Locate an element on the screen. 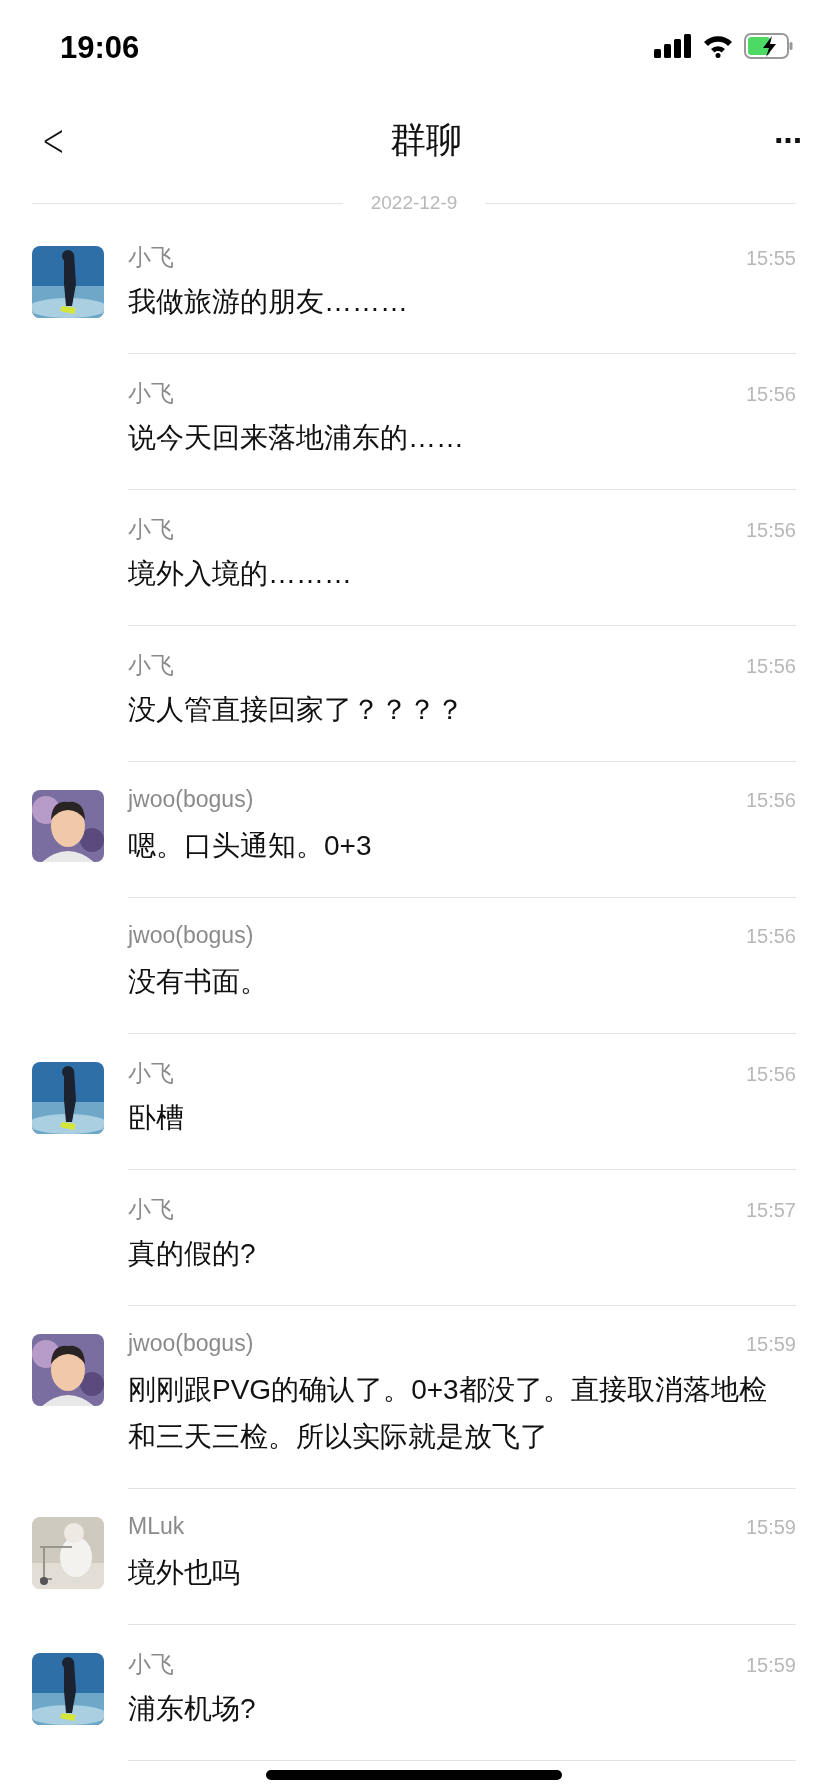 Image resolution: width=828 pixels, height=1792 pixels. back-button: < is located at coordinates (53, 140).